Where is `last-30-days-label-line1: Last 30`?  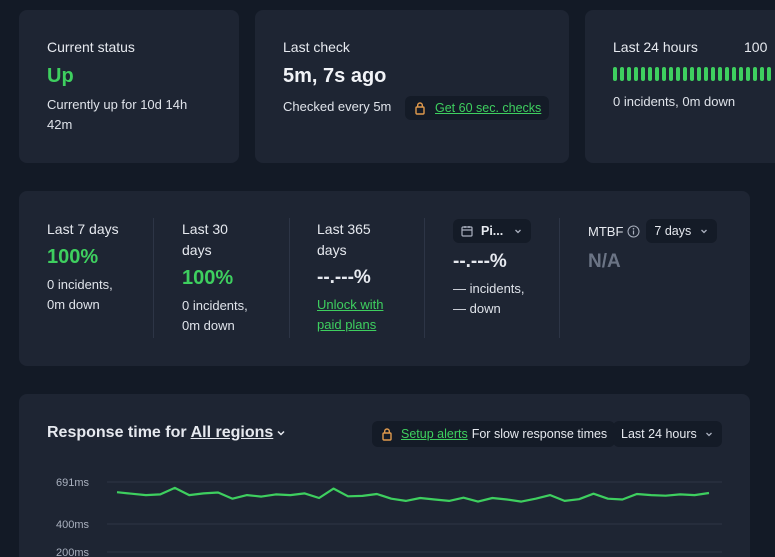 last-30-days-label-line1: Last 30 is located at coordinates (205, 229).